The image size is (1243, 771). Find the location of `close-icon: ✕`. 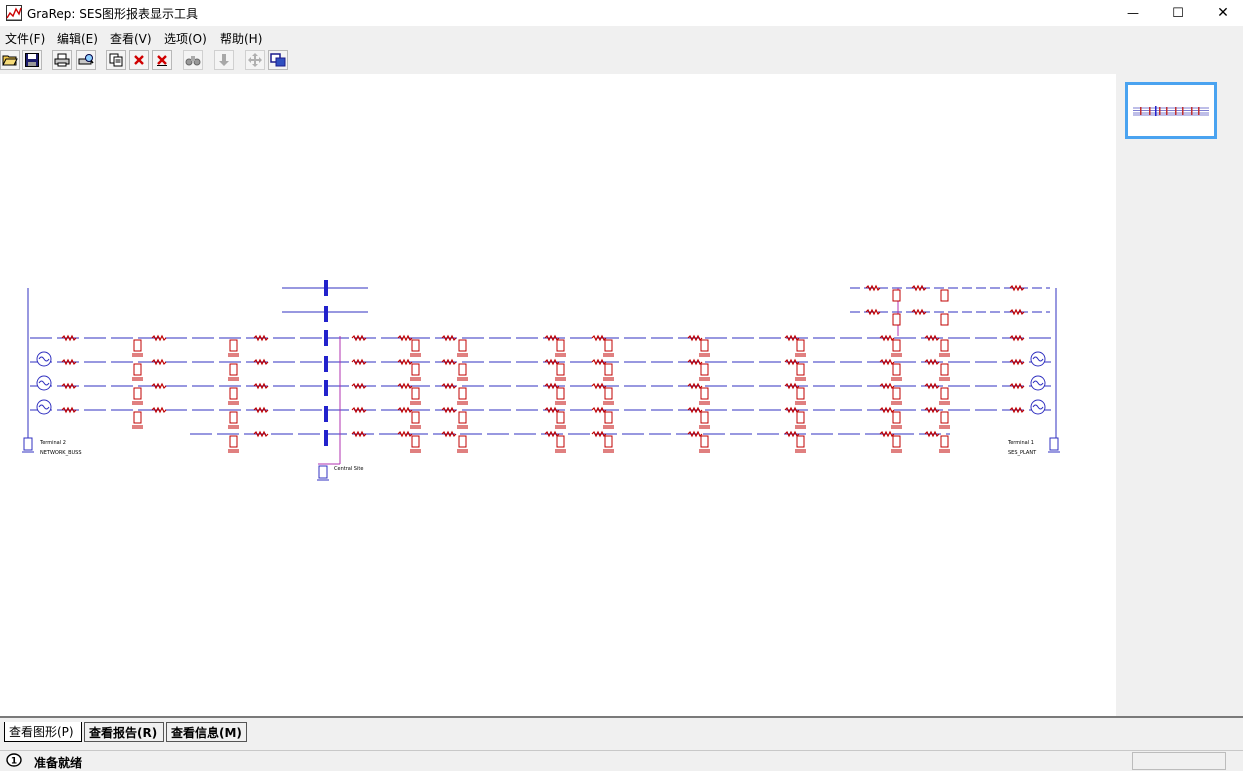

close-icon: ✕ is located at coordinates (1223, 13).